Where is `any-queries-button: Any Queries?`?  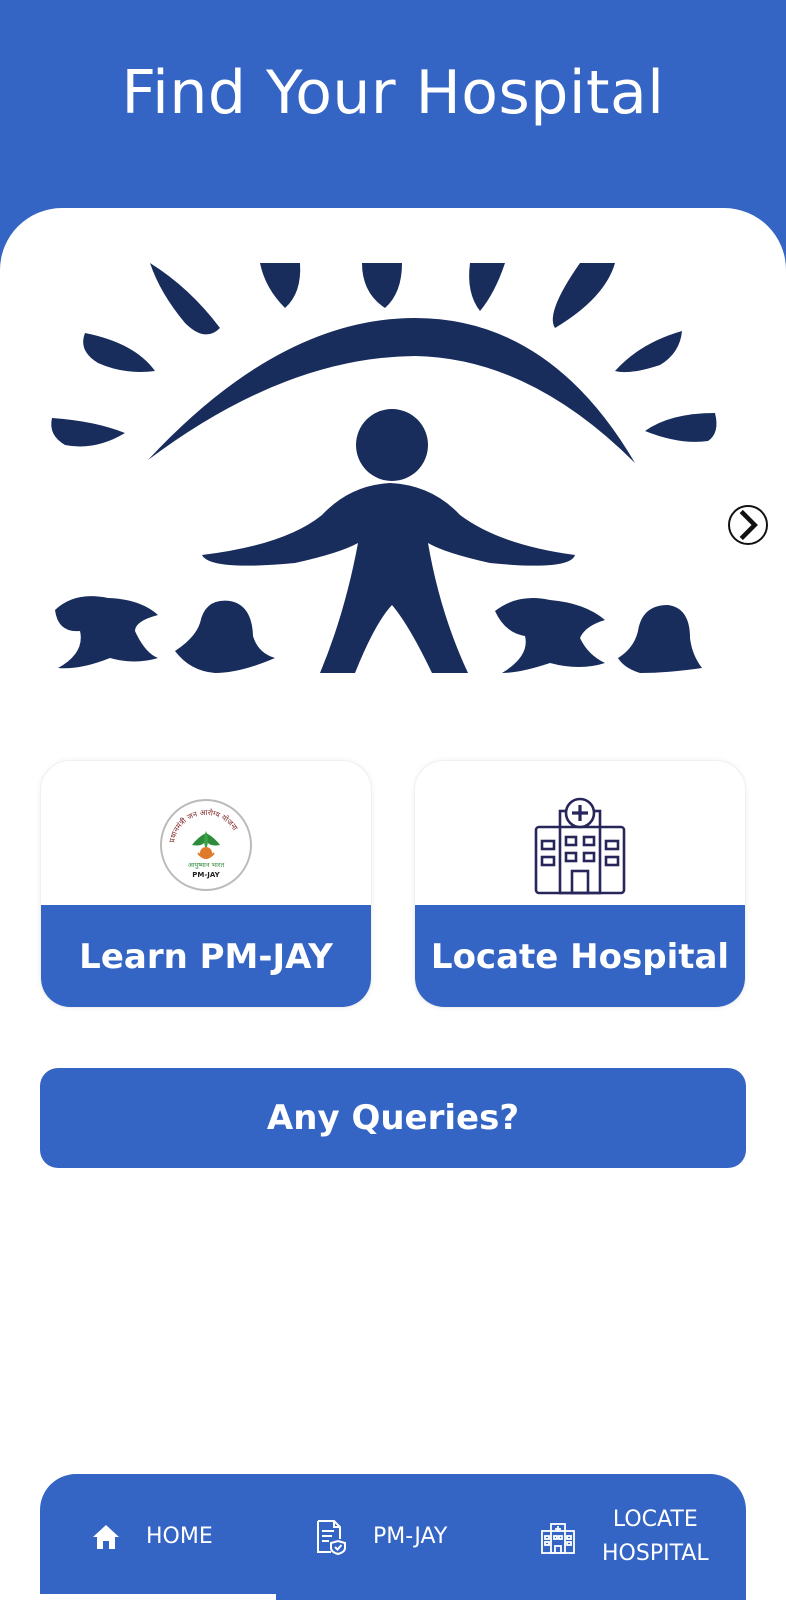
any-queries-button: Any Queries? is located at coordinates (393, 1118).